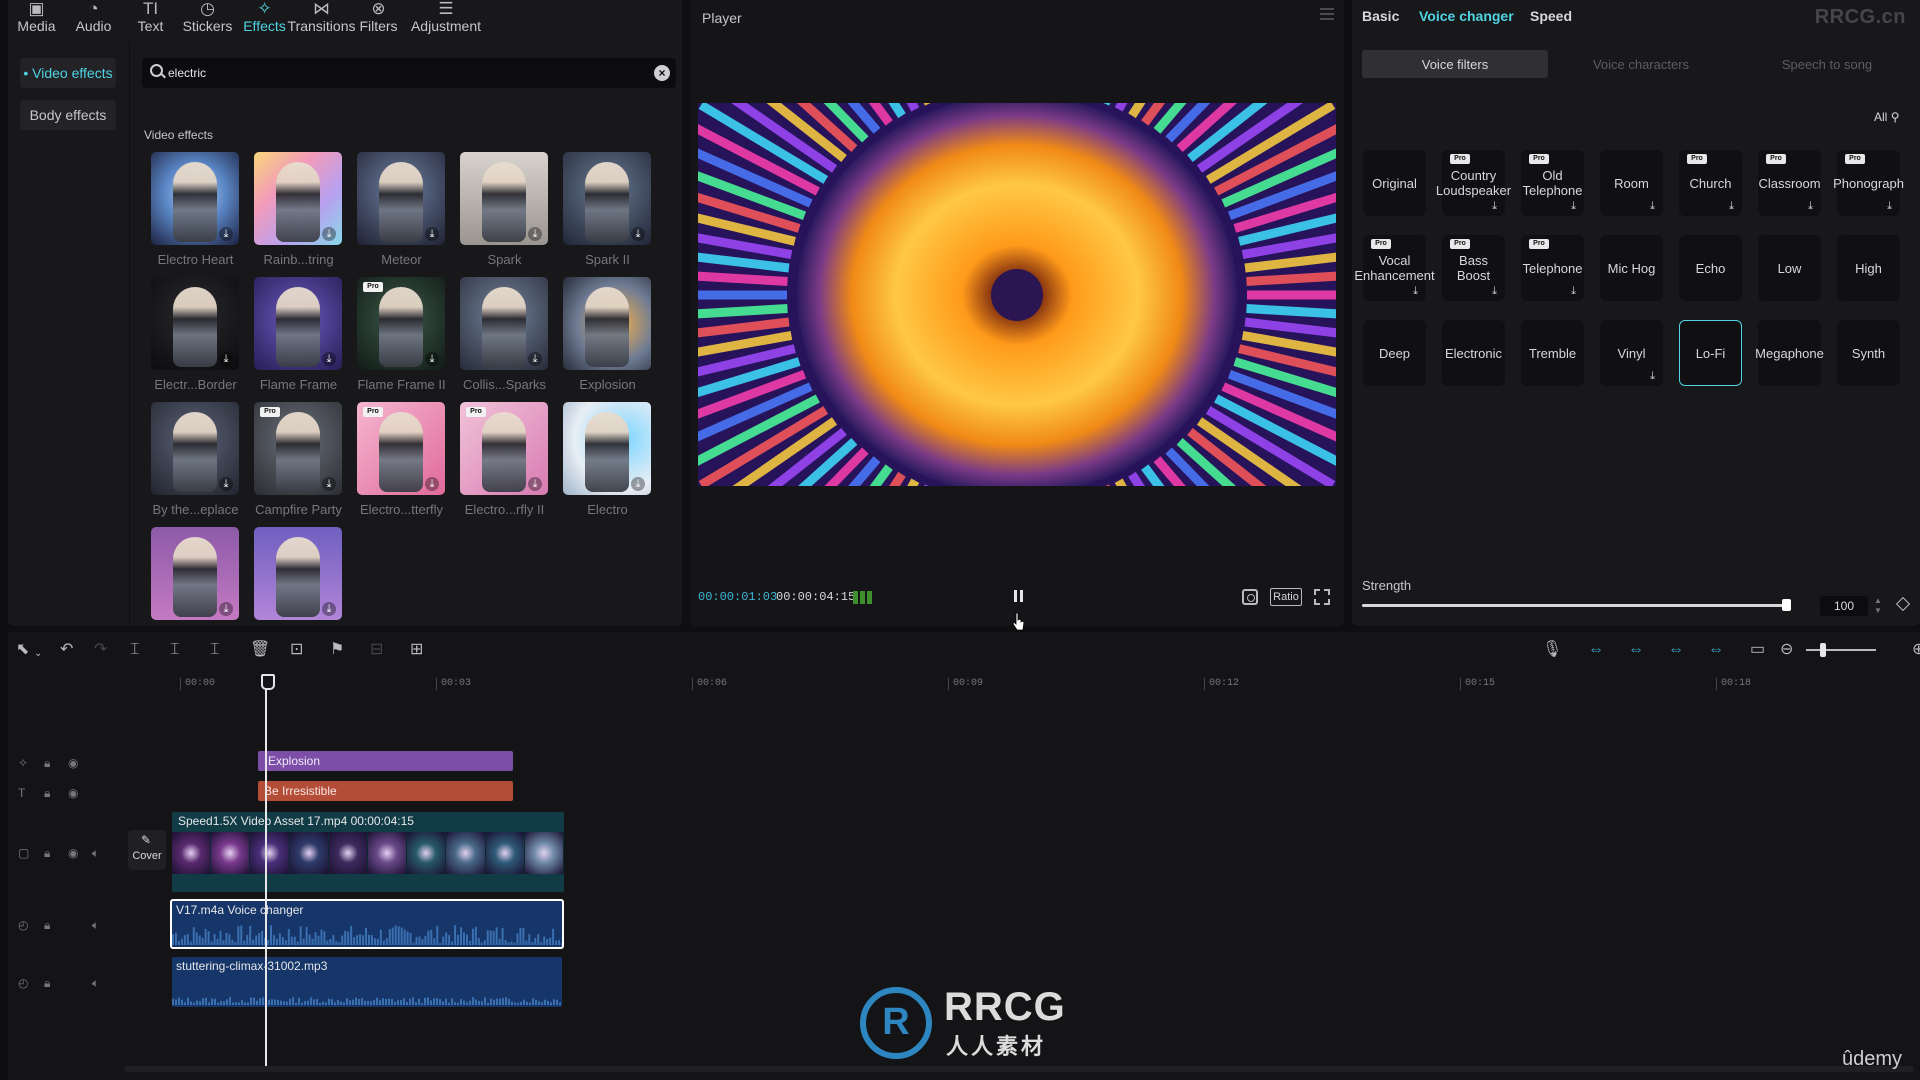  What do you see at coordinates (1552, 353) in the screenshot?
I see `voice-filter-tremble: Tremble` at bounding box center [1552, 353].